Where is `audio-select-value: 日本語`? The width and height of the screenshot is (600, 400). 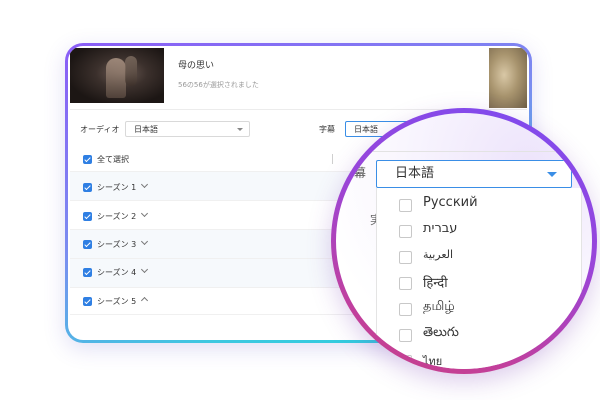
audio-select-value: 日本語 is located at coordinates (146, 129).